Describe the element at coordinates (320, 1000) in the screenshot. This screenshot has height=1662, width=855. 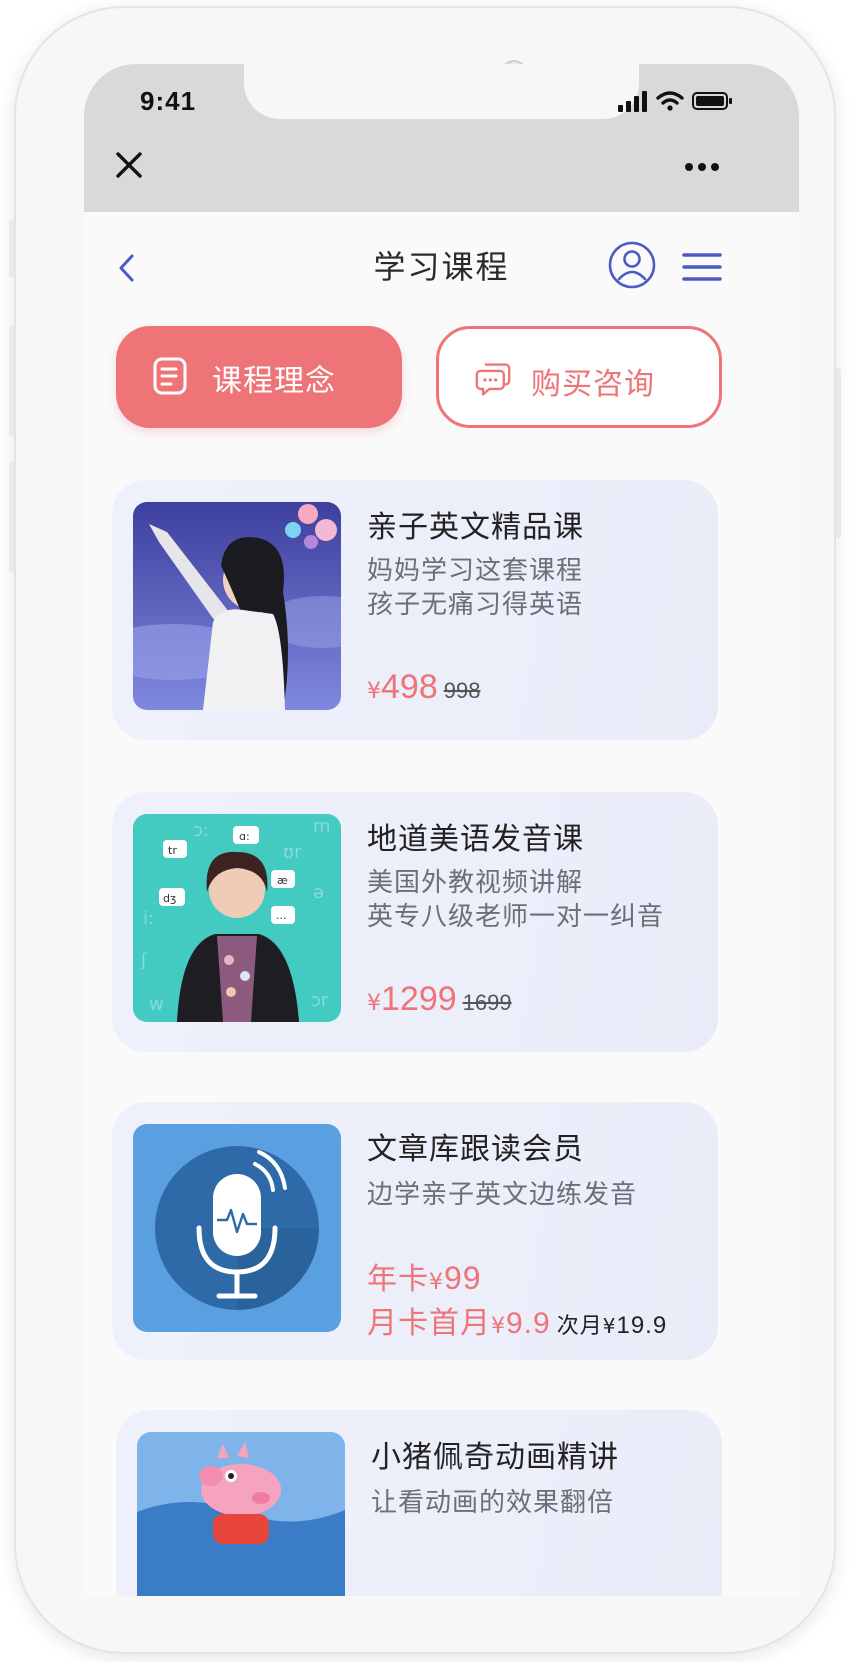
I see `svg-text: ɔr` at that location.